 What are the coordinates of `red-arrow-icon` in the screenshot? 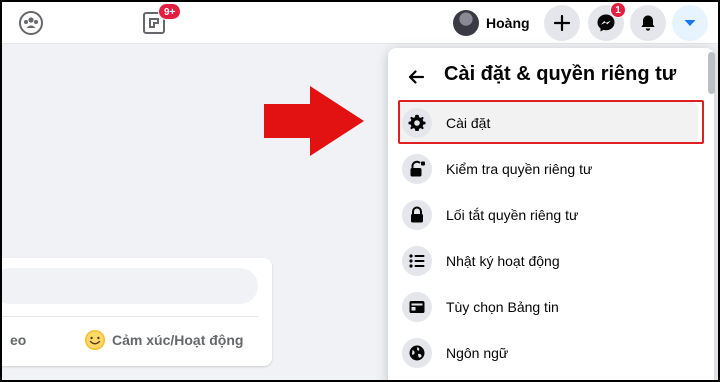 It's located at (314, 121).